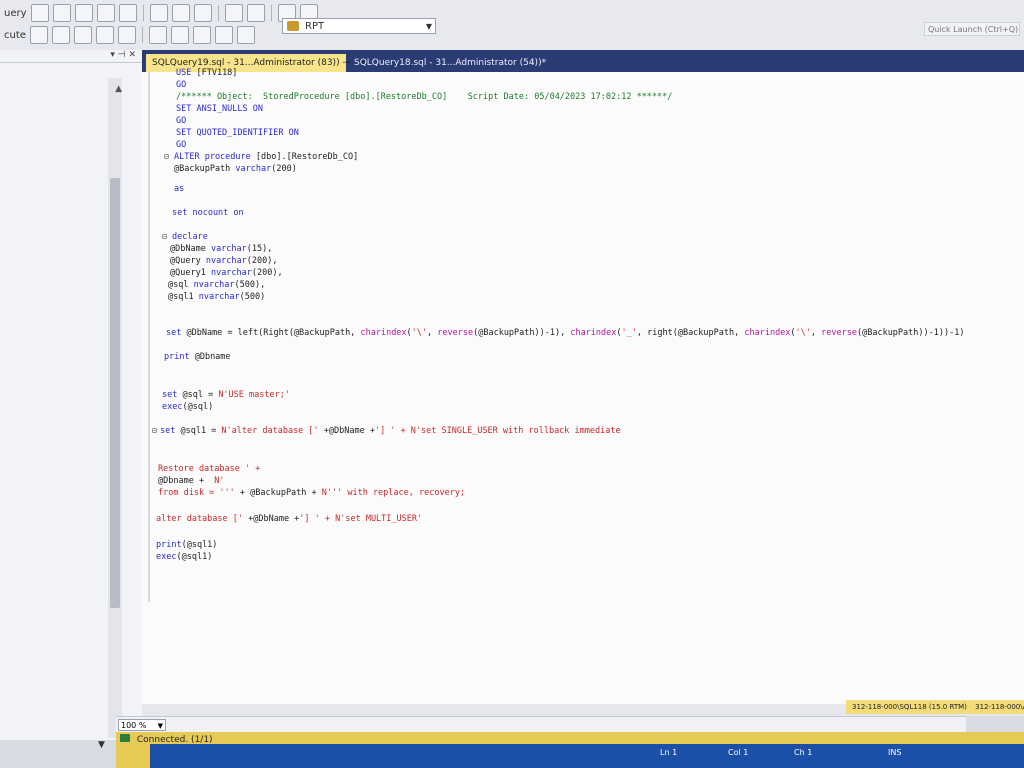 This screenshot has width=1024, height=768. What do you see at coordinates (38, 35) in the screenshot?
I see `parse-checkmark-icon` at bounding box center [38, 35].